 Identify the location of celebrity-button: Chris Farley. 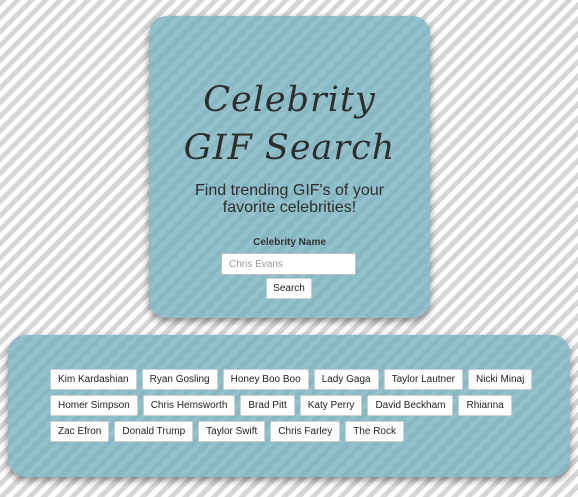
(305, 431).